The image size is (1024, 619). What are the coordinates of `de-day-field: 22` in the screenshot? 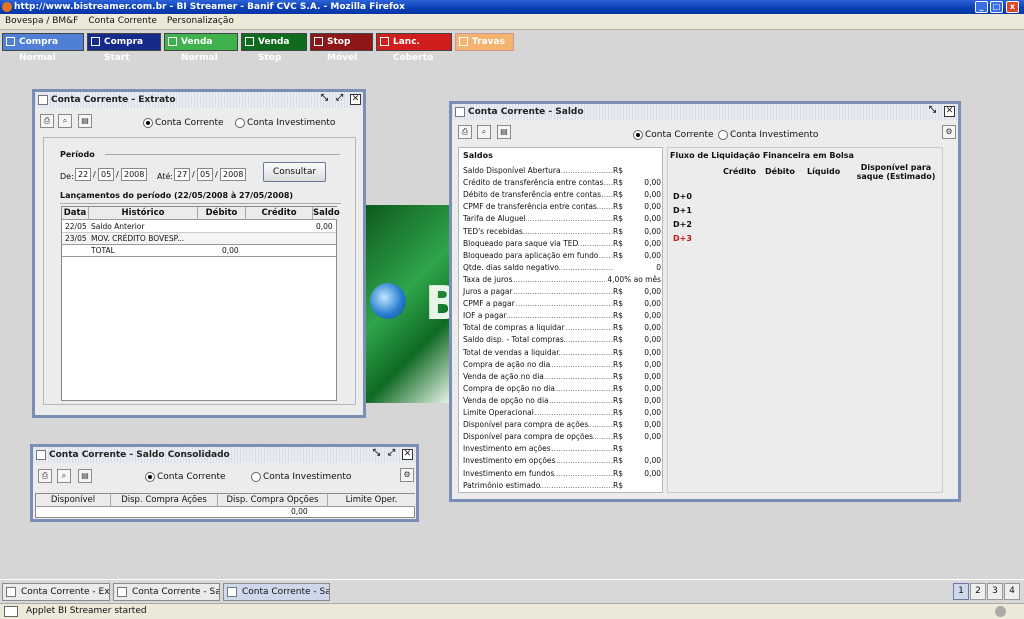 It's located at (83, 174).